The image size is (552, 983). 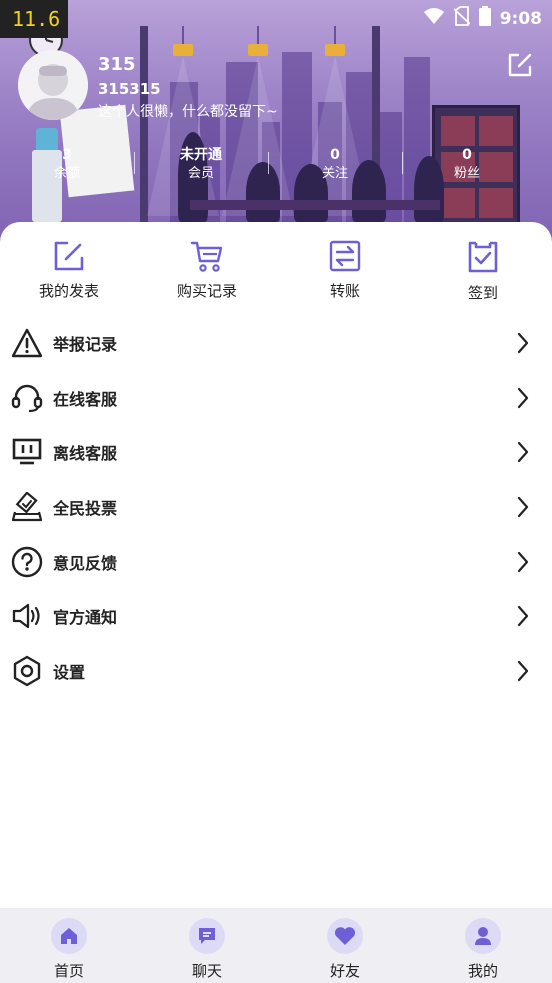 What do you see at coordinates (467, 165) in the screenshot?
I see `stat-followers: 0 粉丝` at bounding box center [467, 165].